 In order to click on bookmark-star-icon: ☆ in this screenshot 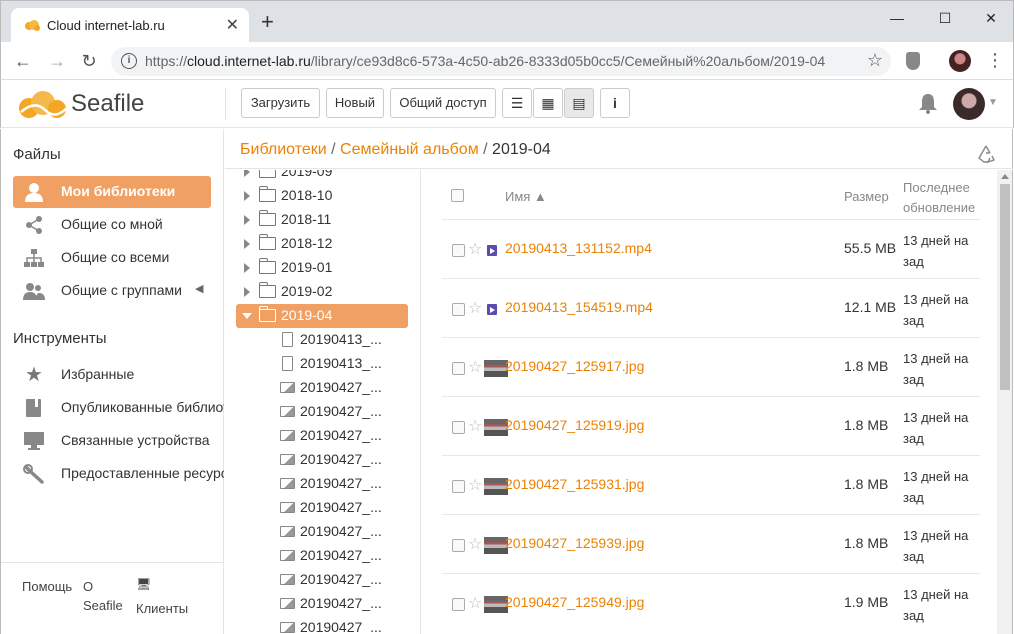, I will do `click(875, 60)`.